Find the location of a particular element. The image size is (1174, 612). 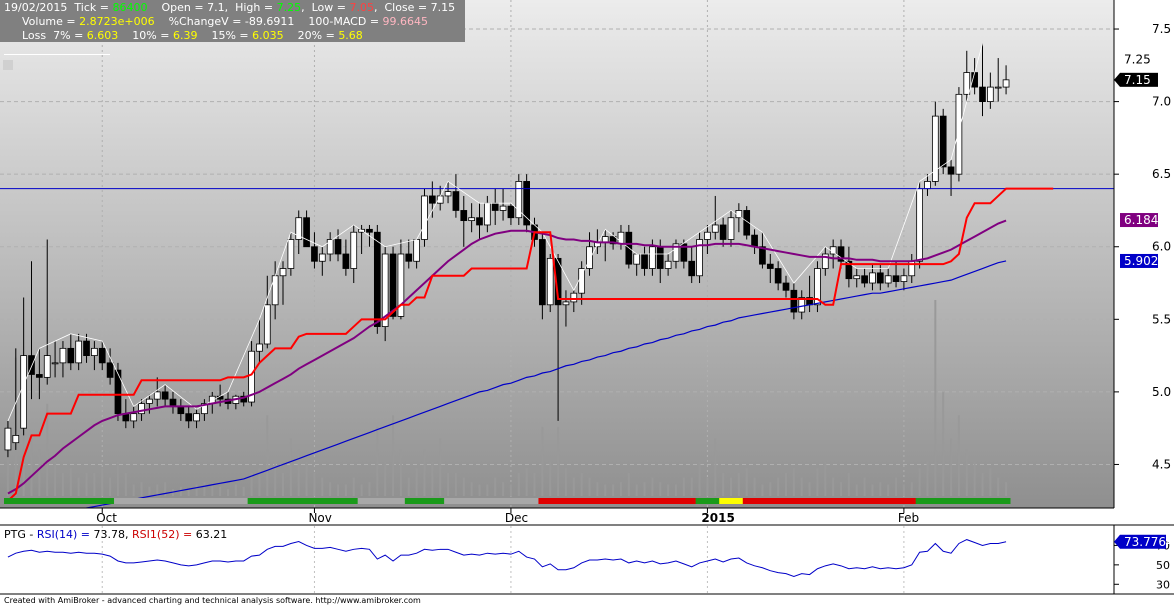

high-value: 7.25 is located at coordinates (289, 7).